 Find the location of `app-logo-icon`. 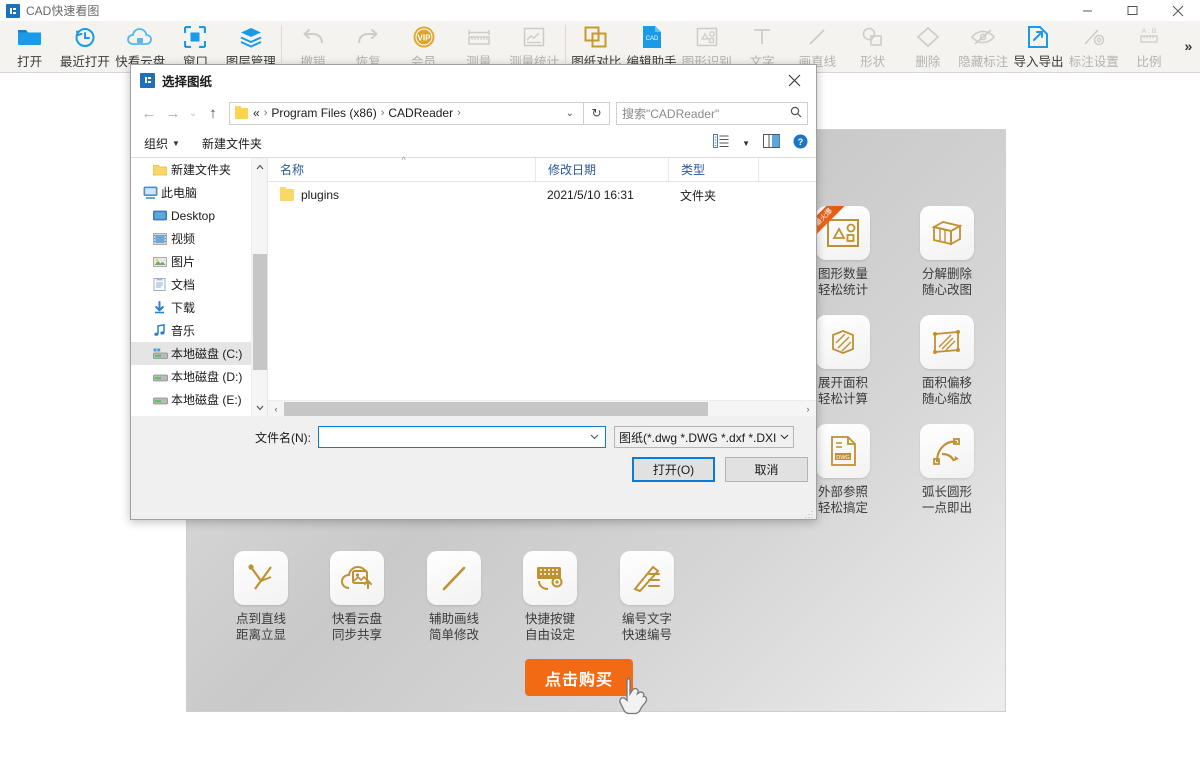

app-logo-icon is located at coordinates (147, 80).